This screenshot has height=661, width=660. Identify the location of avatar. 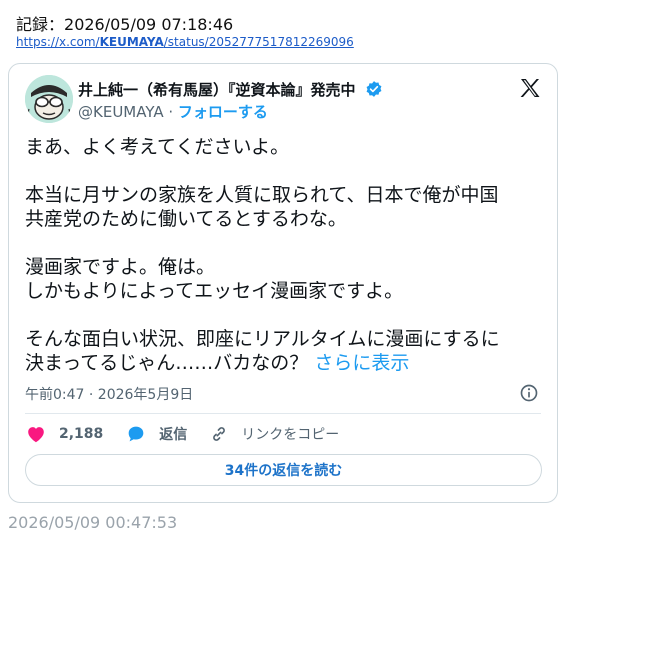
(49, 99).